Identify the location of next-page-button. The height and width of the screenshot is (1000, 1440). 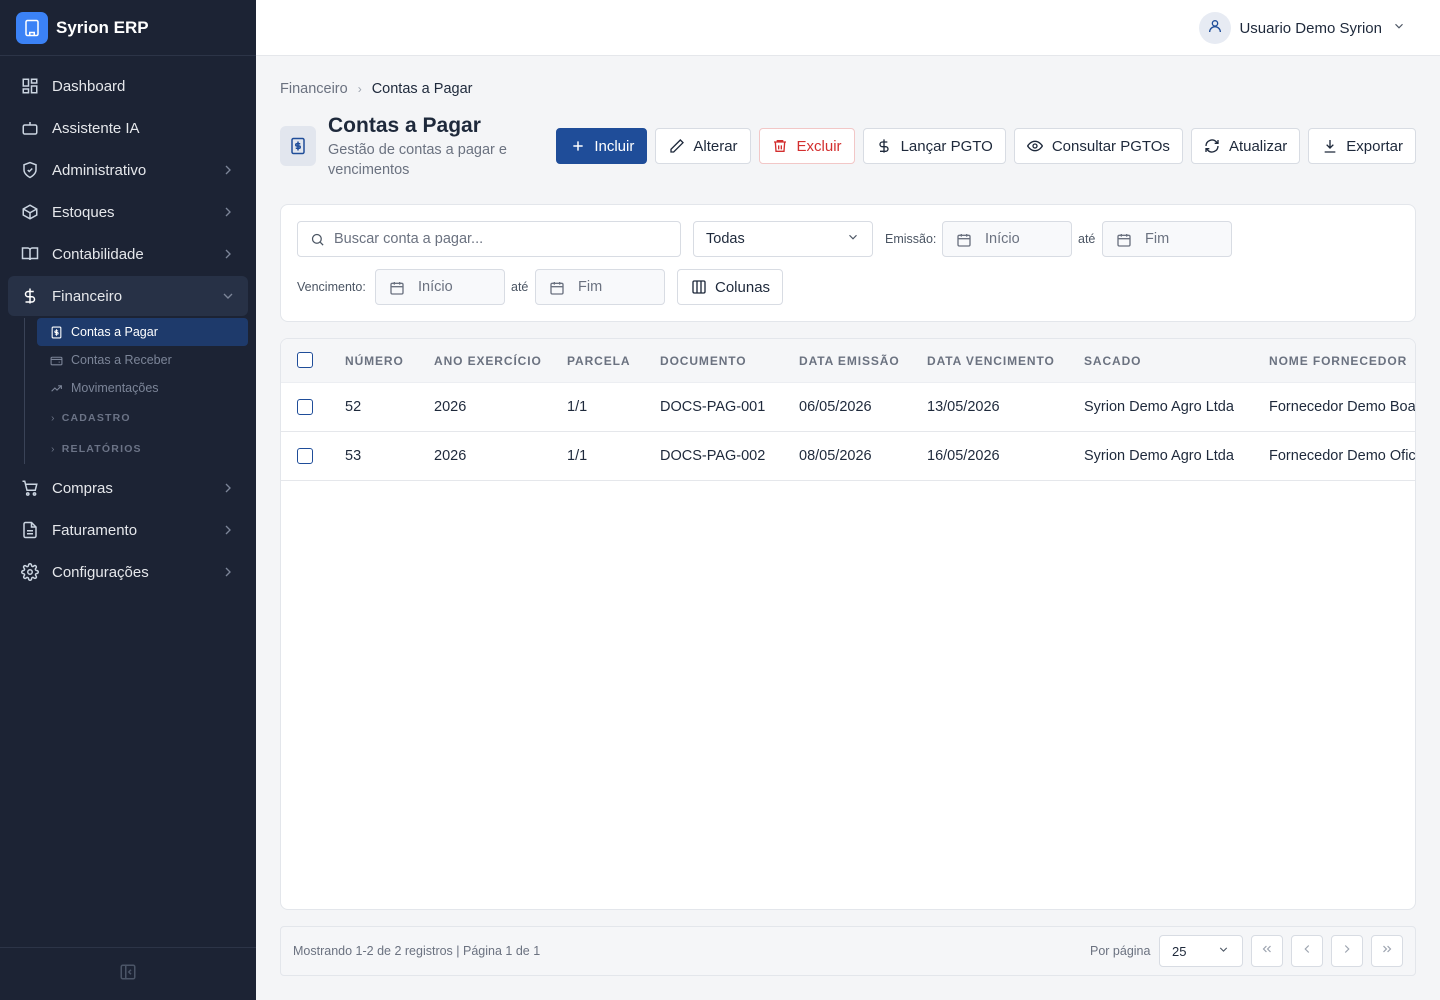
(1347, 951).